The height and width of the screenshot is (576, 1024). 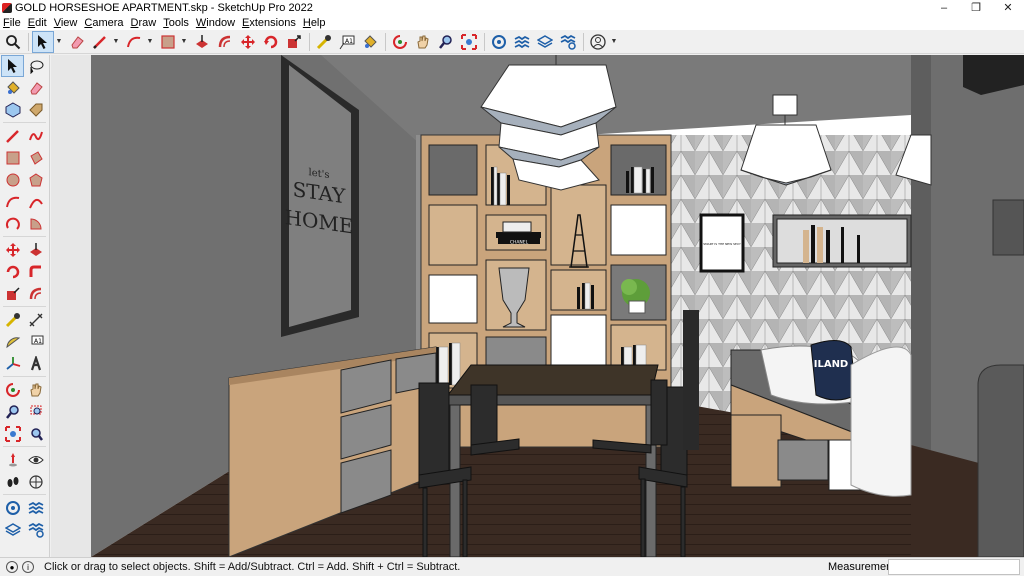 I want to click on freehand-icon, so click(x=35, y=136).